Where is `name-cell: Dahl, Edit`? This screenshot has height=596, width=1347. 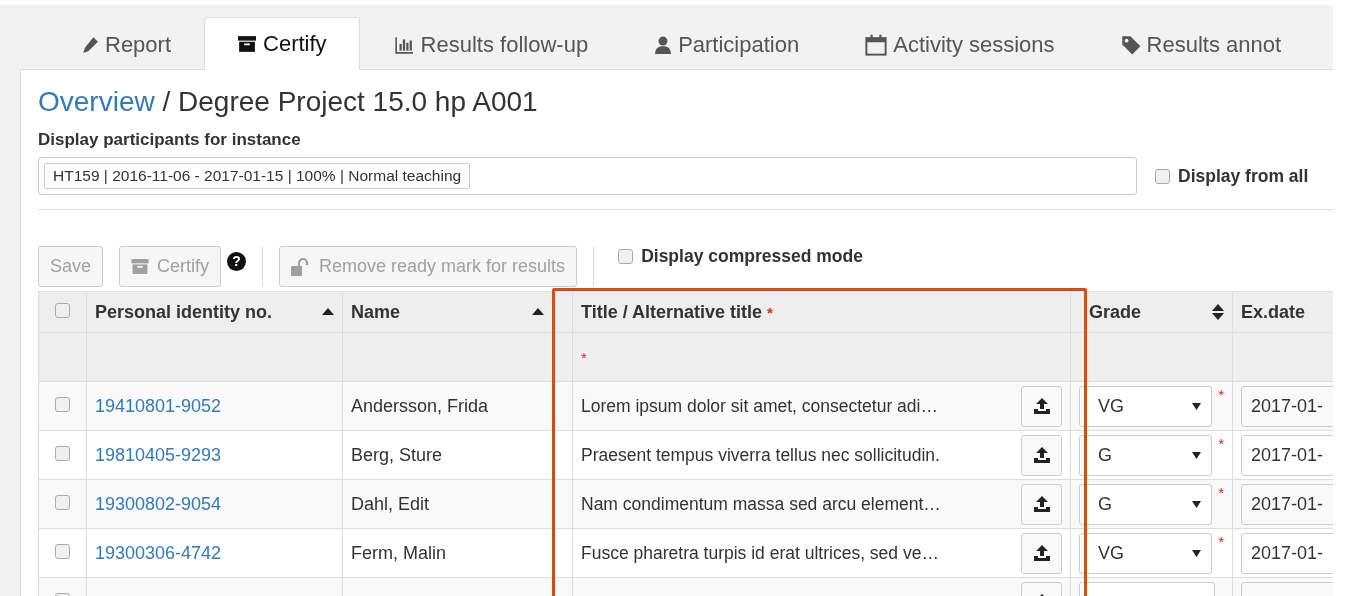 name-cell: Dahl, Edit is located at coordinates (390, 503).